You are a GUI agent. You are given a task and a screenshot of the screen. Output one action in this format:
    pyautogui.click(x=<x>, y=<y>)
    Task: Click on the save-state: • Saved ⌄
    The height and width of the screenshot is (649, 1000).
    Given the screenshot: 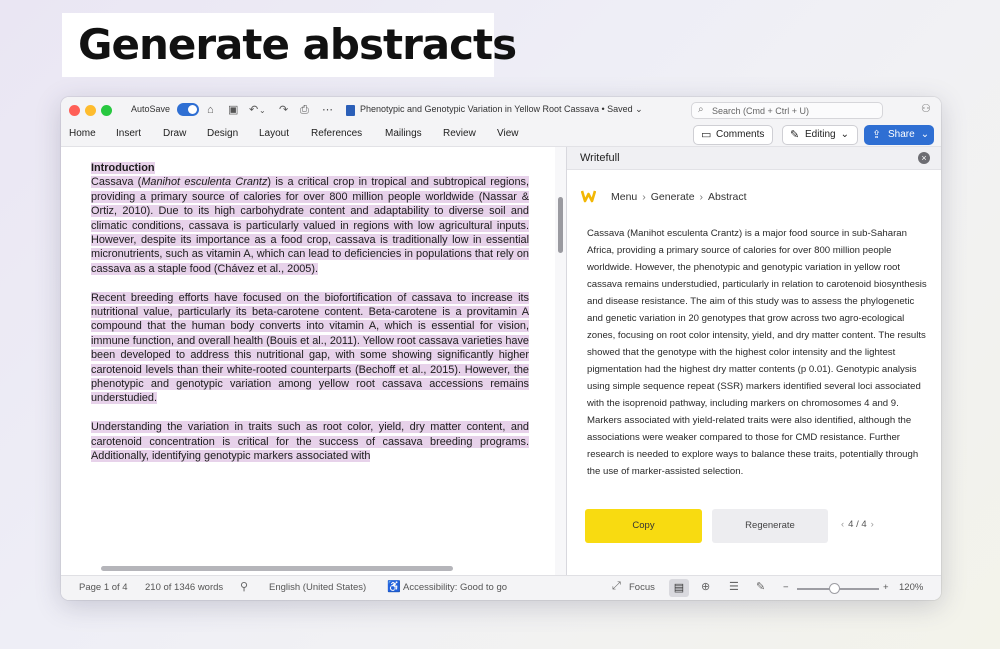 What is the action you would take?
    pyautogui.click(x=622, y=109)
    